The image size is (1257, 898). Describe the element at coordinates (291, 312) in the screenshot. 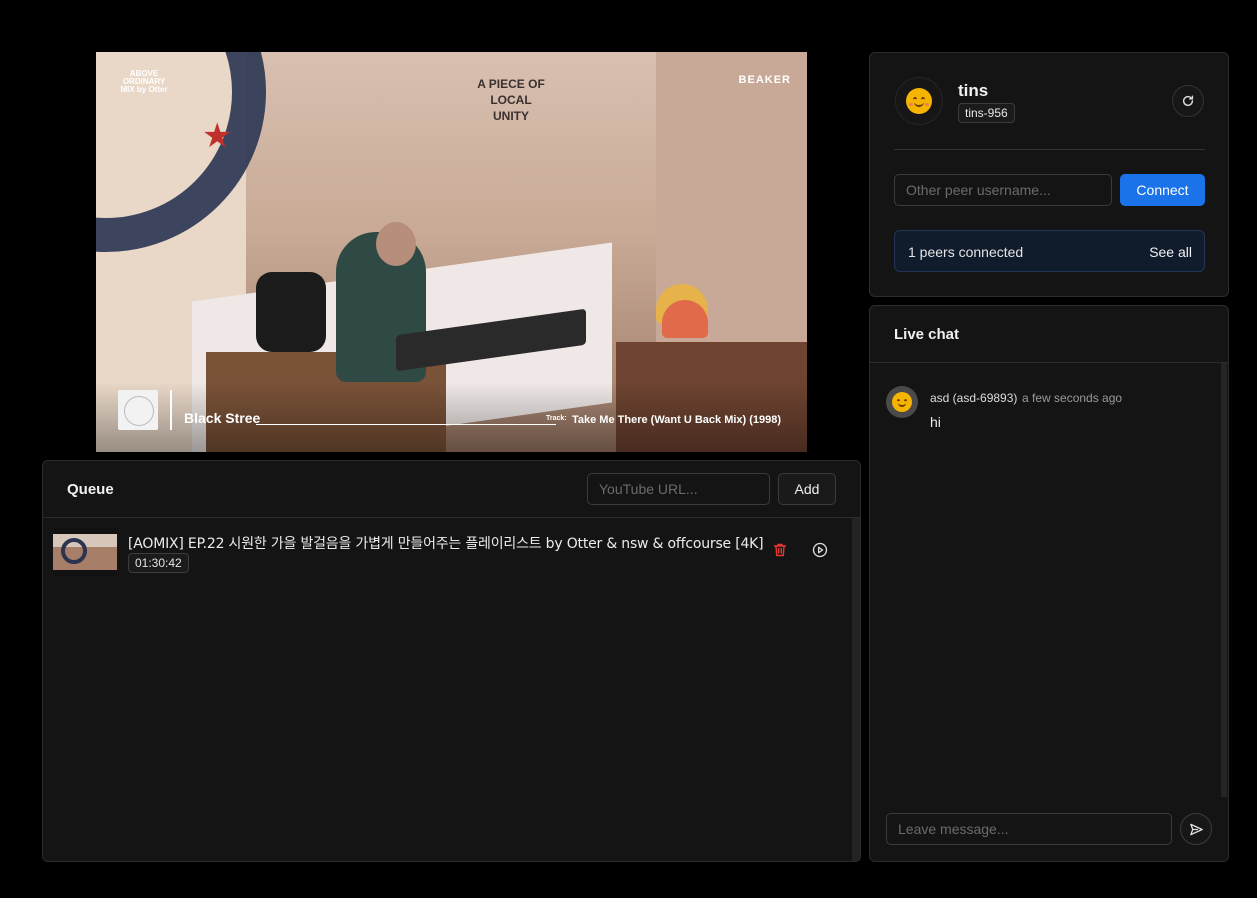

I see `video-bag` at that location.